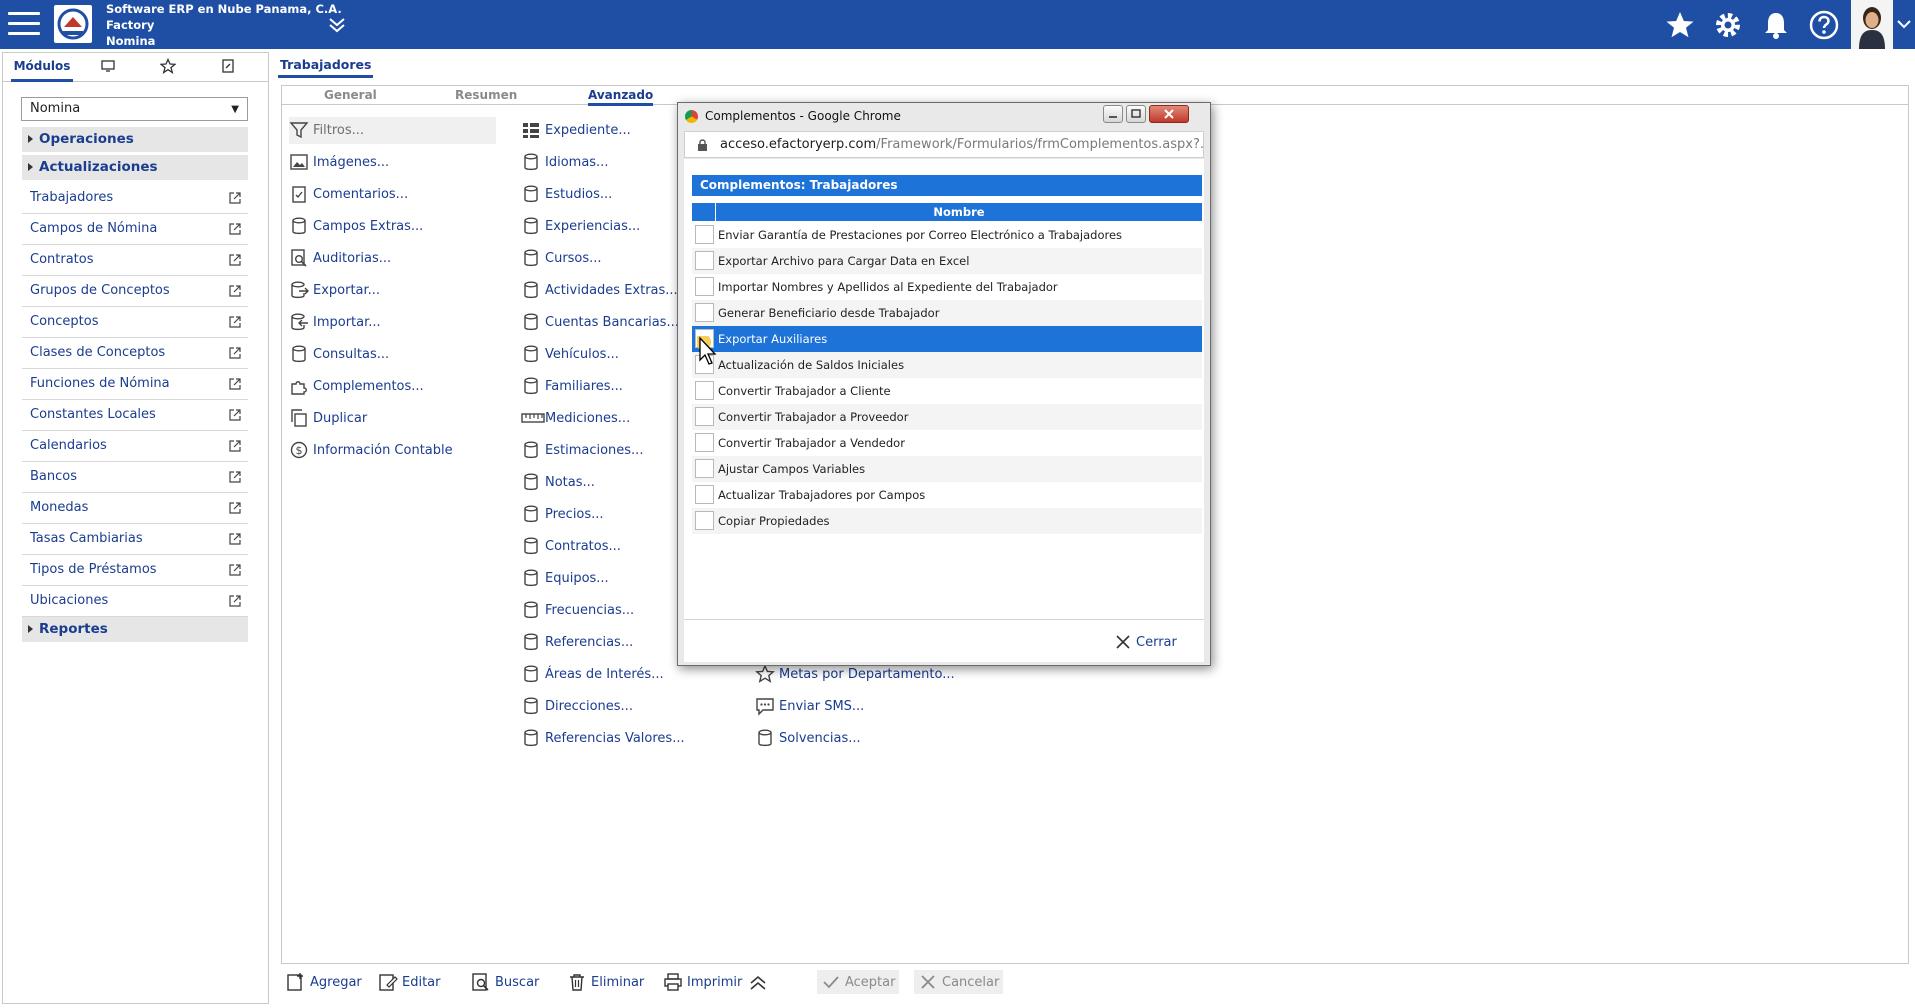  What do you see at coordinates (947, 365) in the screenshot?
I see `grid-row: Actualización de Saldos Iniciales` at bounding box center [947, 365].